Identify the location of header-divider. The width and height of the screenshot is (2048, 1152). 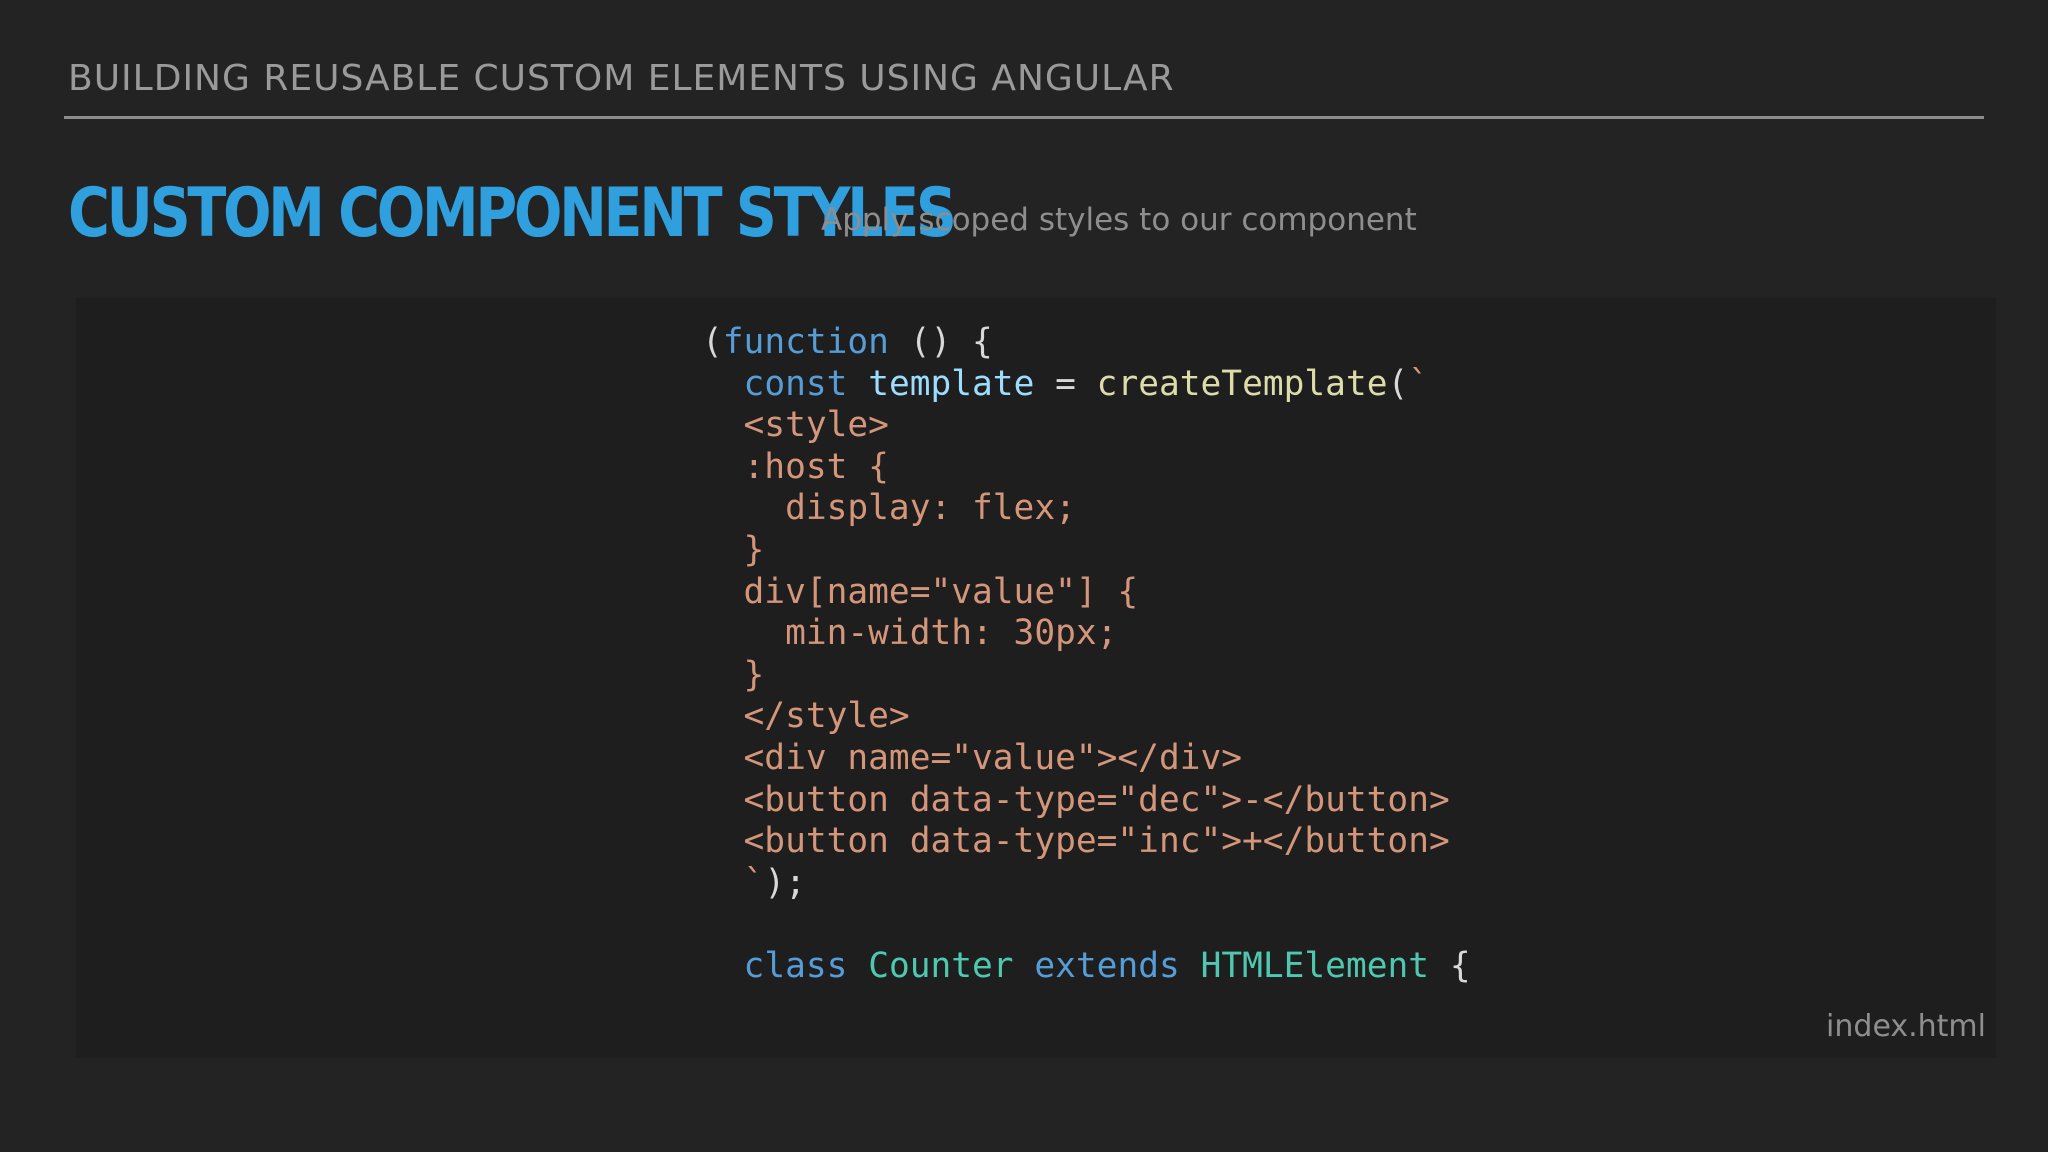
(1024, 117).